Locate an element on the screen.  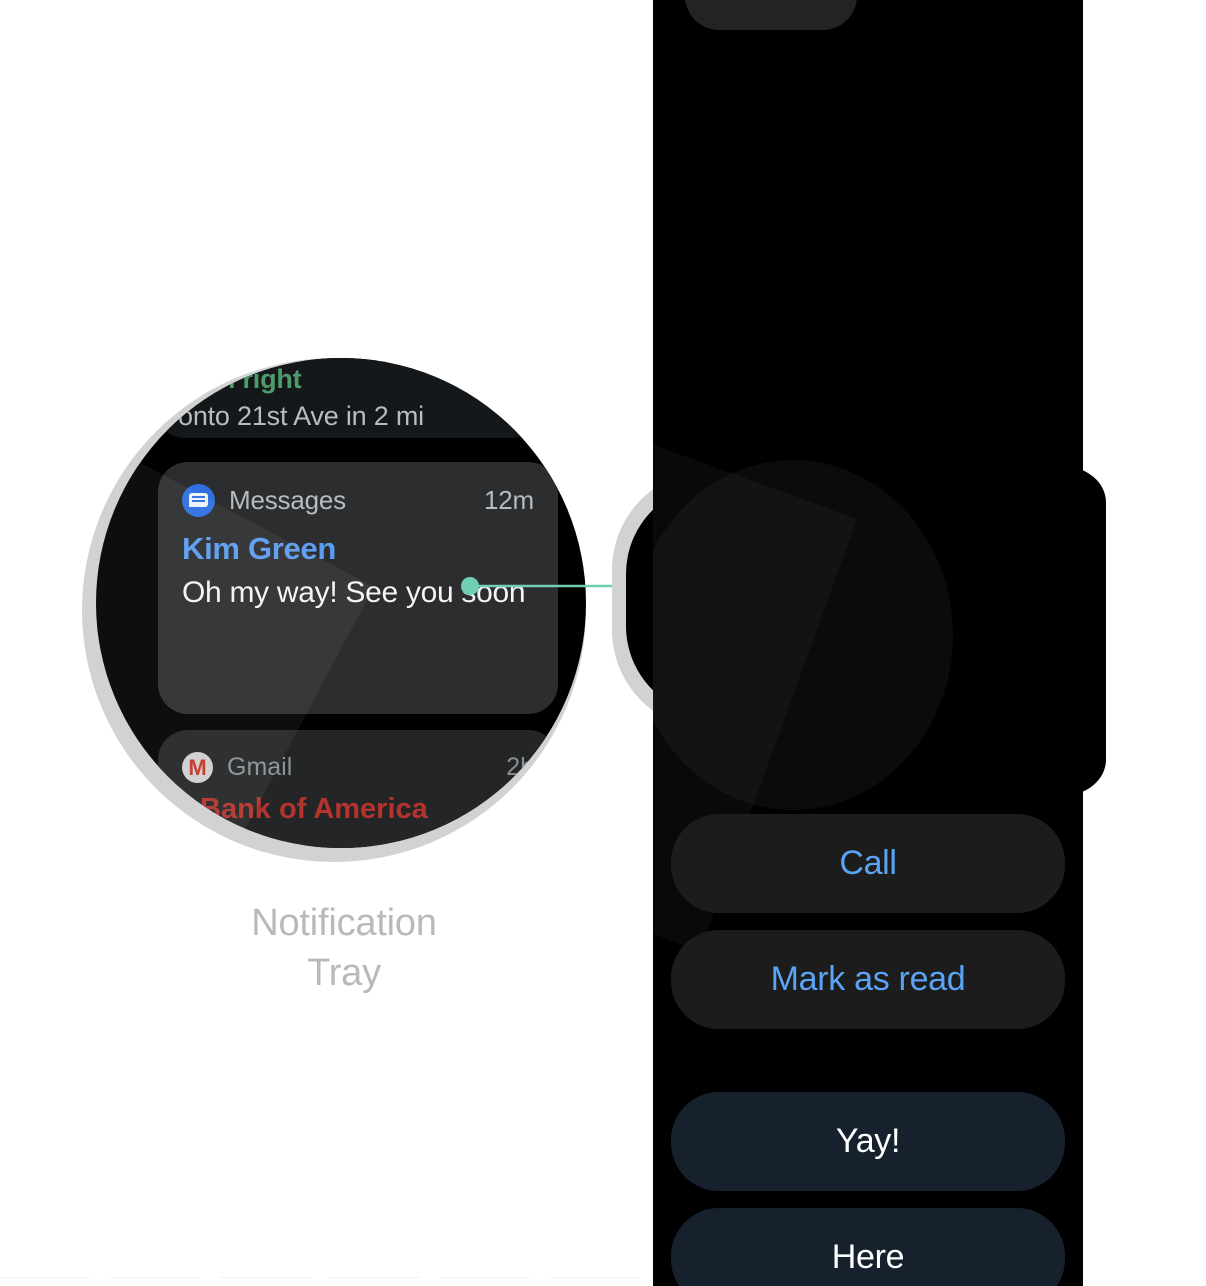
action-button-label: Yay! is located at coordinates (868, 1141).